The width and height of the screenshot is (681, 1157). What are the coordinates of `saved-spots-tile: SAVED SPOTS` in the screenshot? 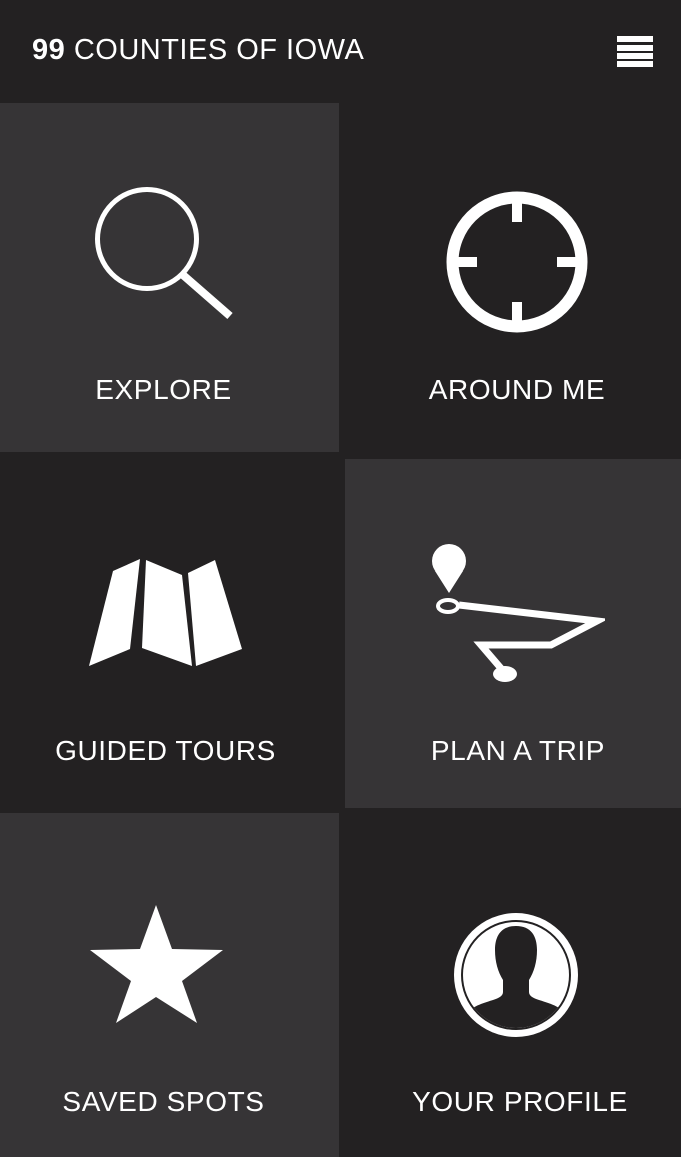 It's located at (169, 985).